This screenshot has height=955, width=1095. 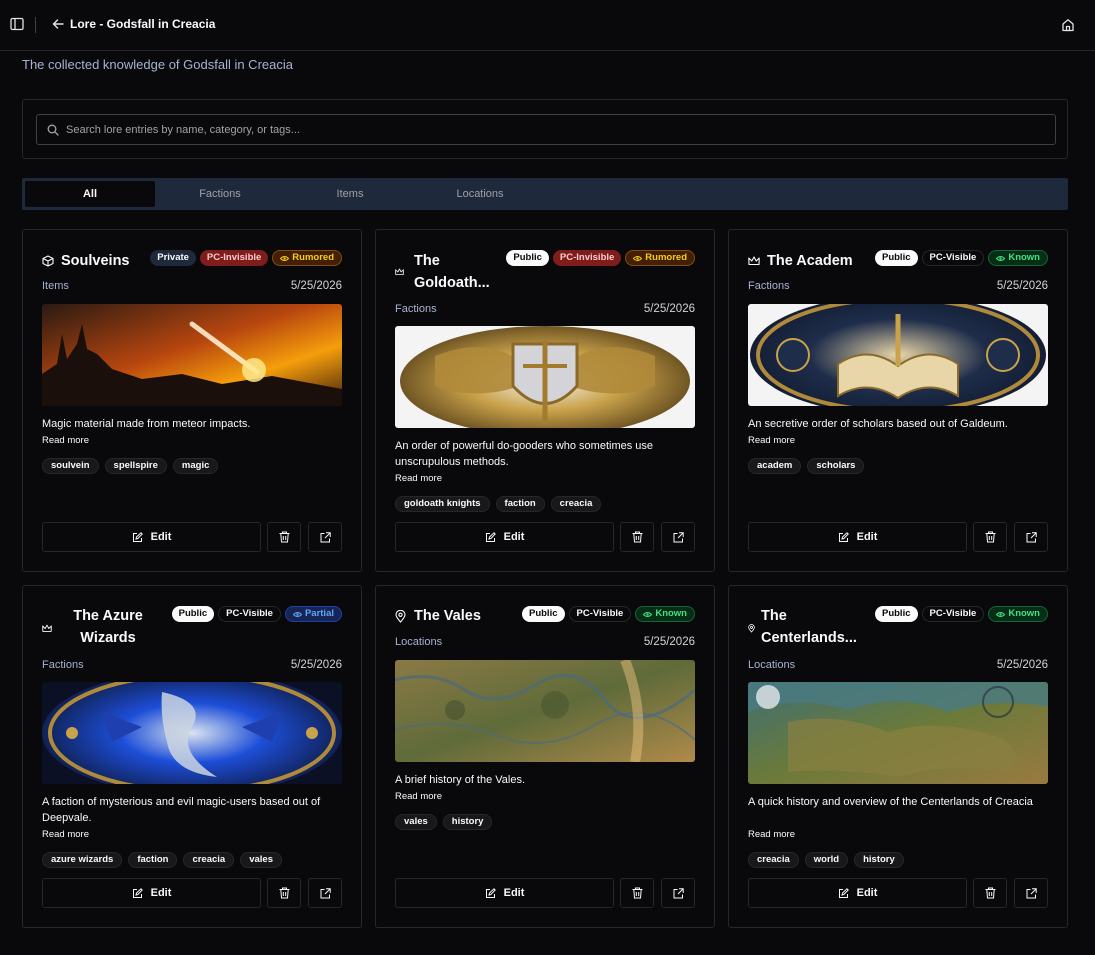 What do you see at coordinates (48, 261) in the screenshot?
I see `box-icon` at bounding box center [48, 261].